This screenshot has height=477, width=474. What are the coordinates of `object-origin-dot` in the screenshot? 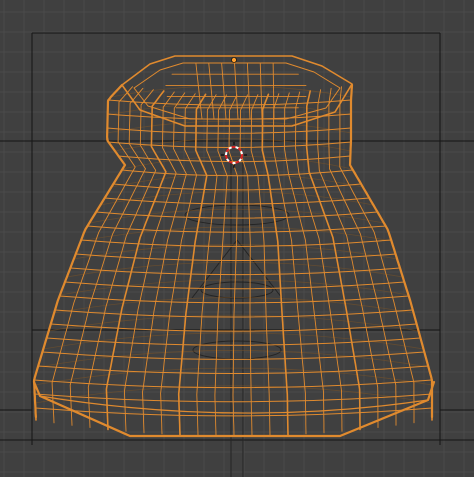 It's located at (234, 60).